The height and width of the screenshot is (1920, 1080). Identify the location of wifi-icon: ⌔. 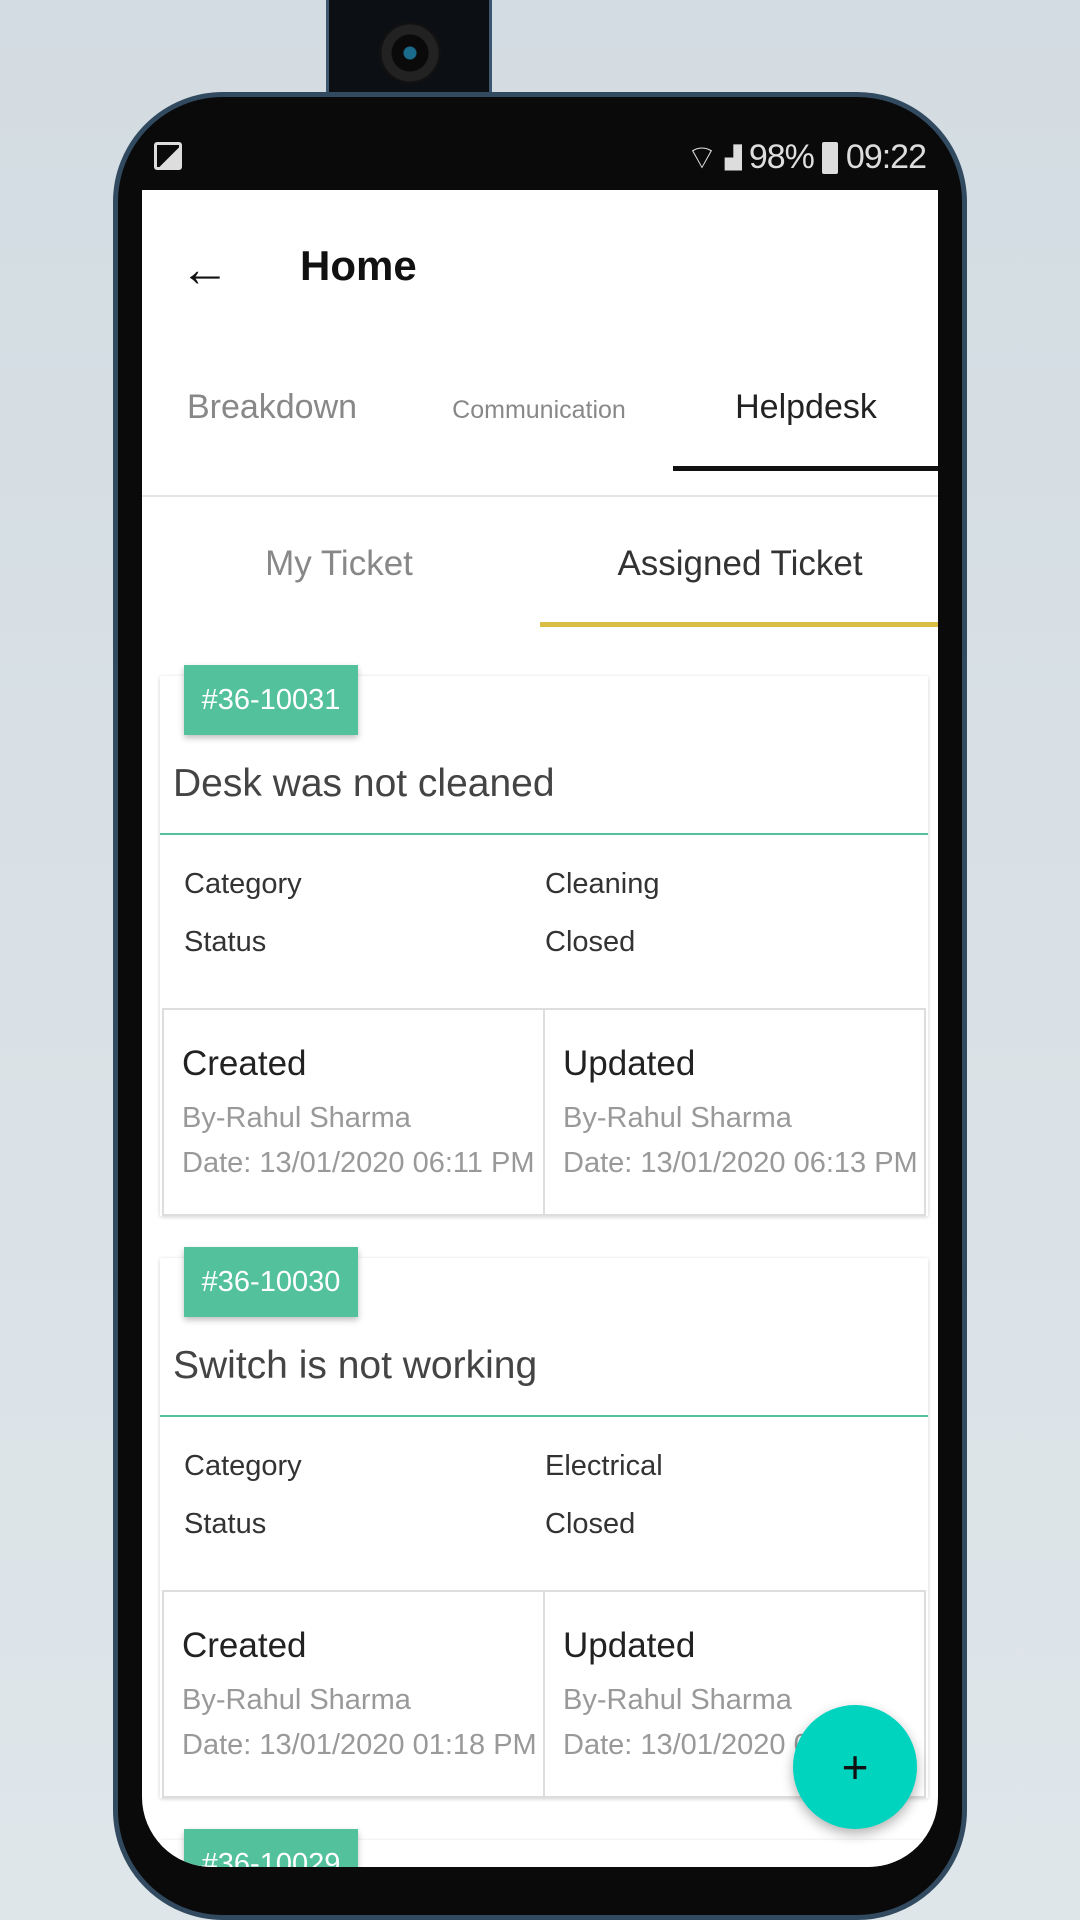
(701, 158).